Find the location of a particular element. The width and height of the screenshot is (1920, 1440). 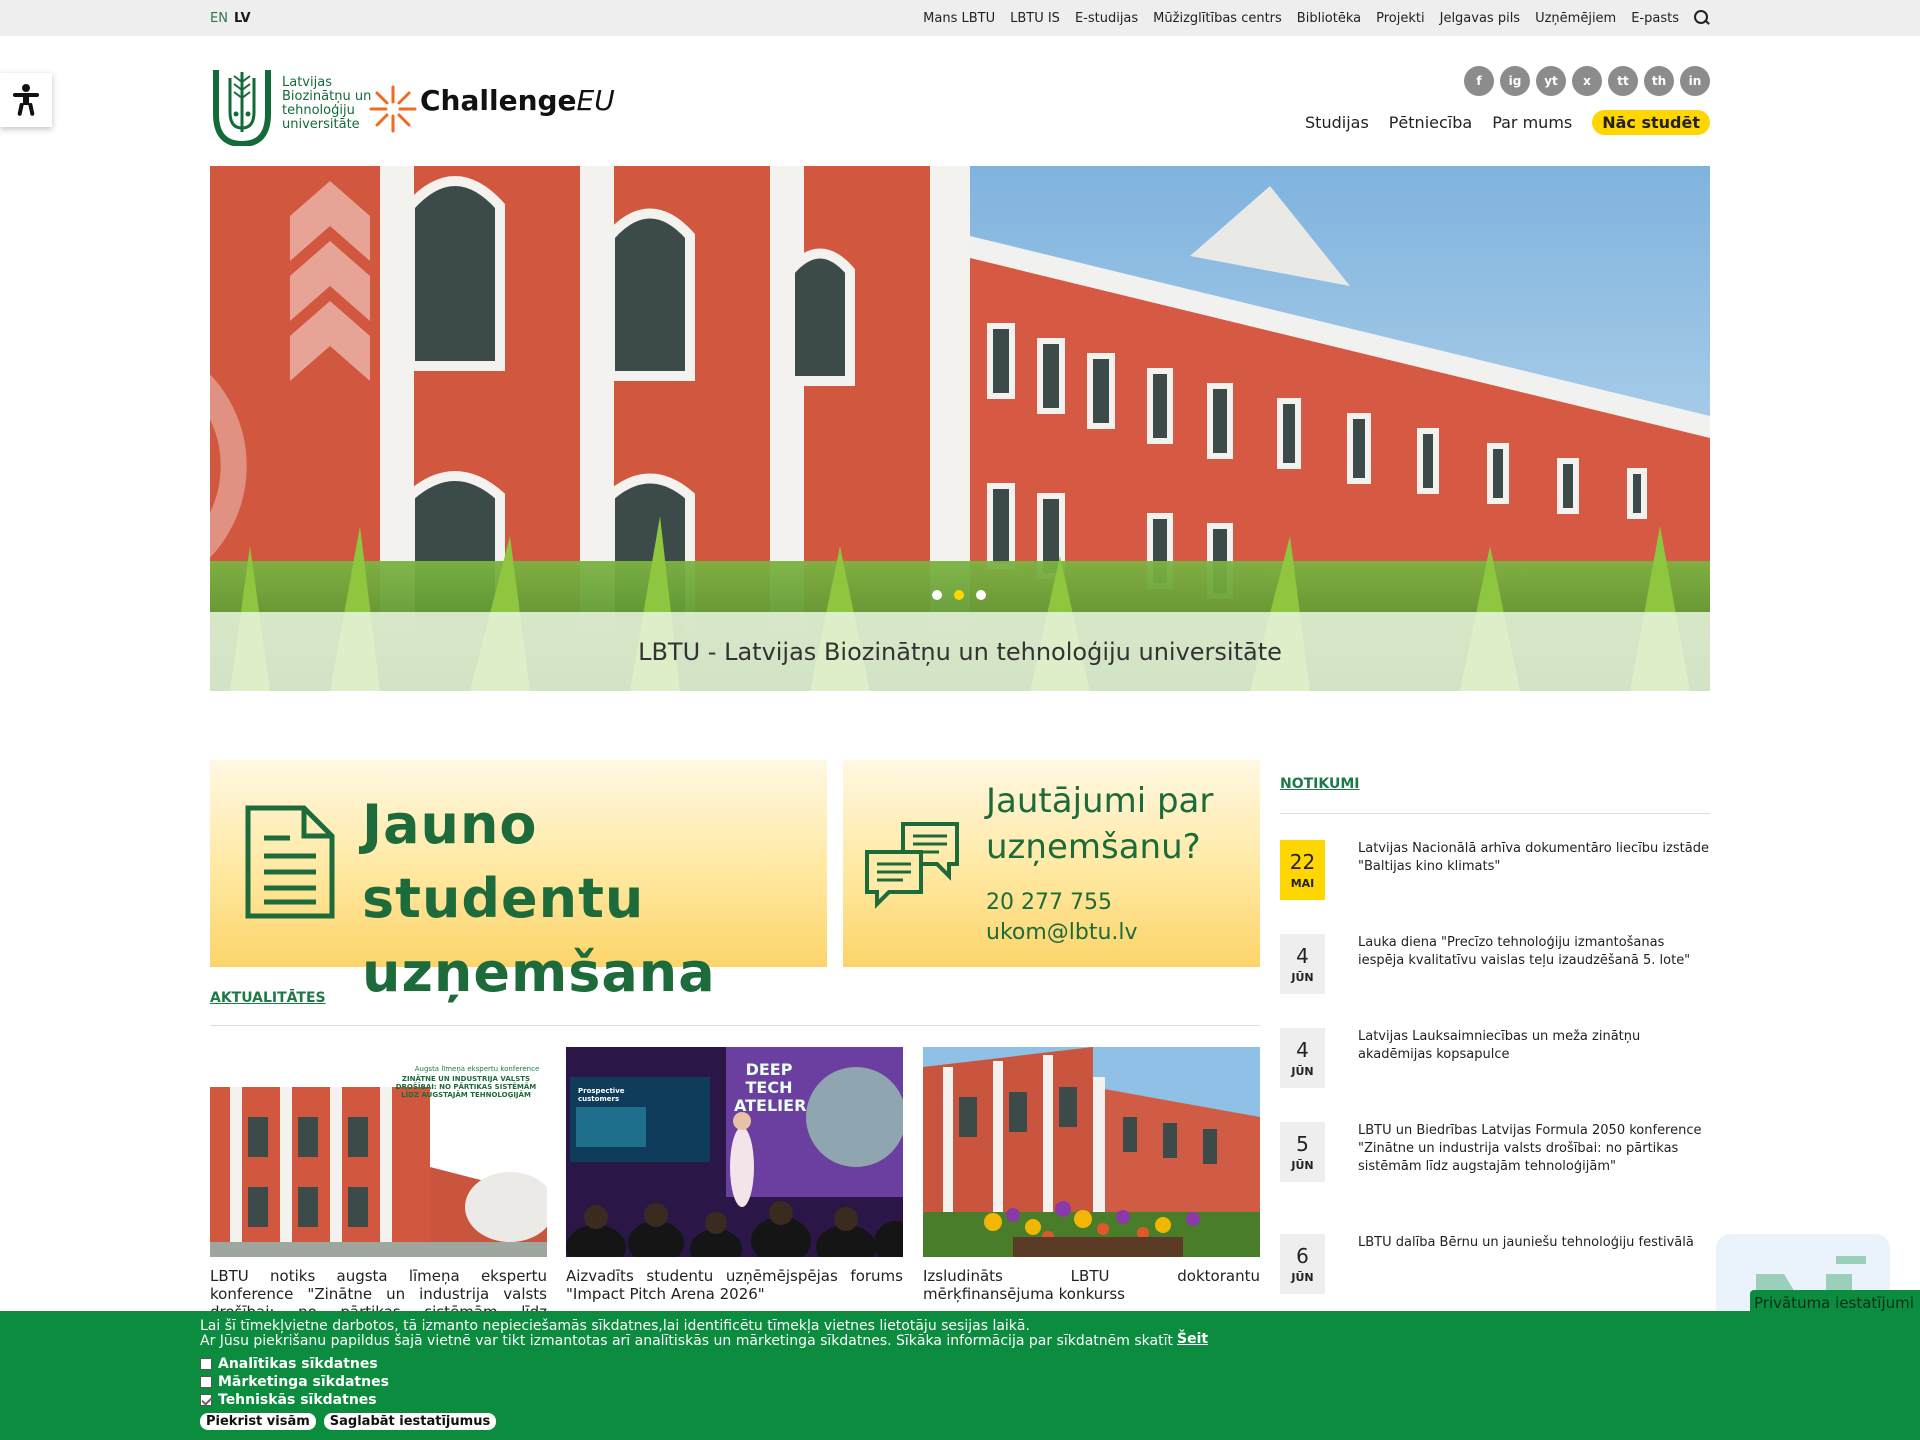

accessibility-button is located at coordinates (26, 100).